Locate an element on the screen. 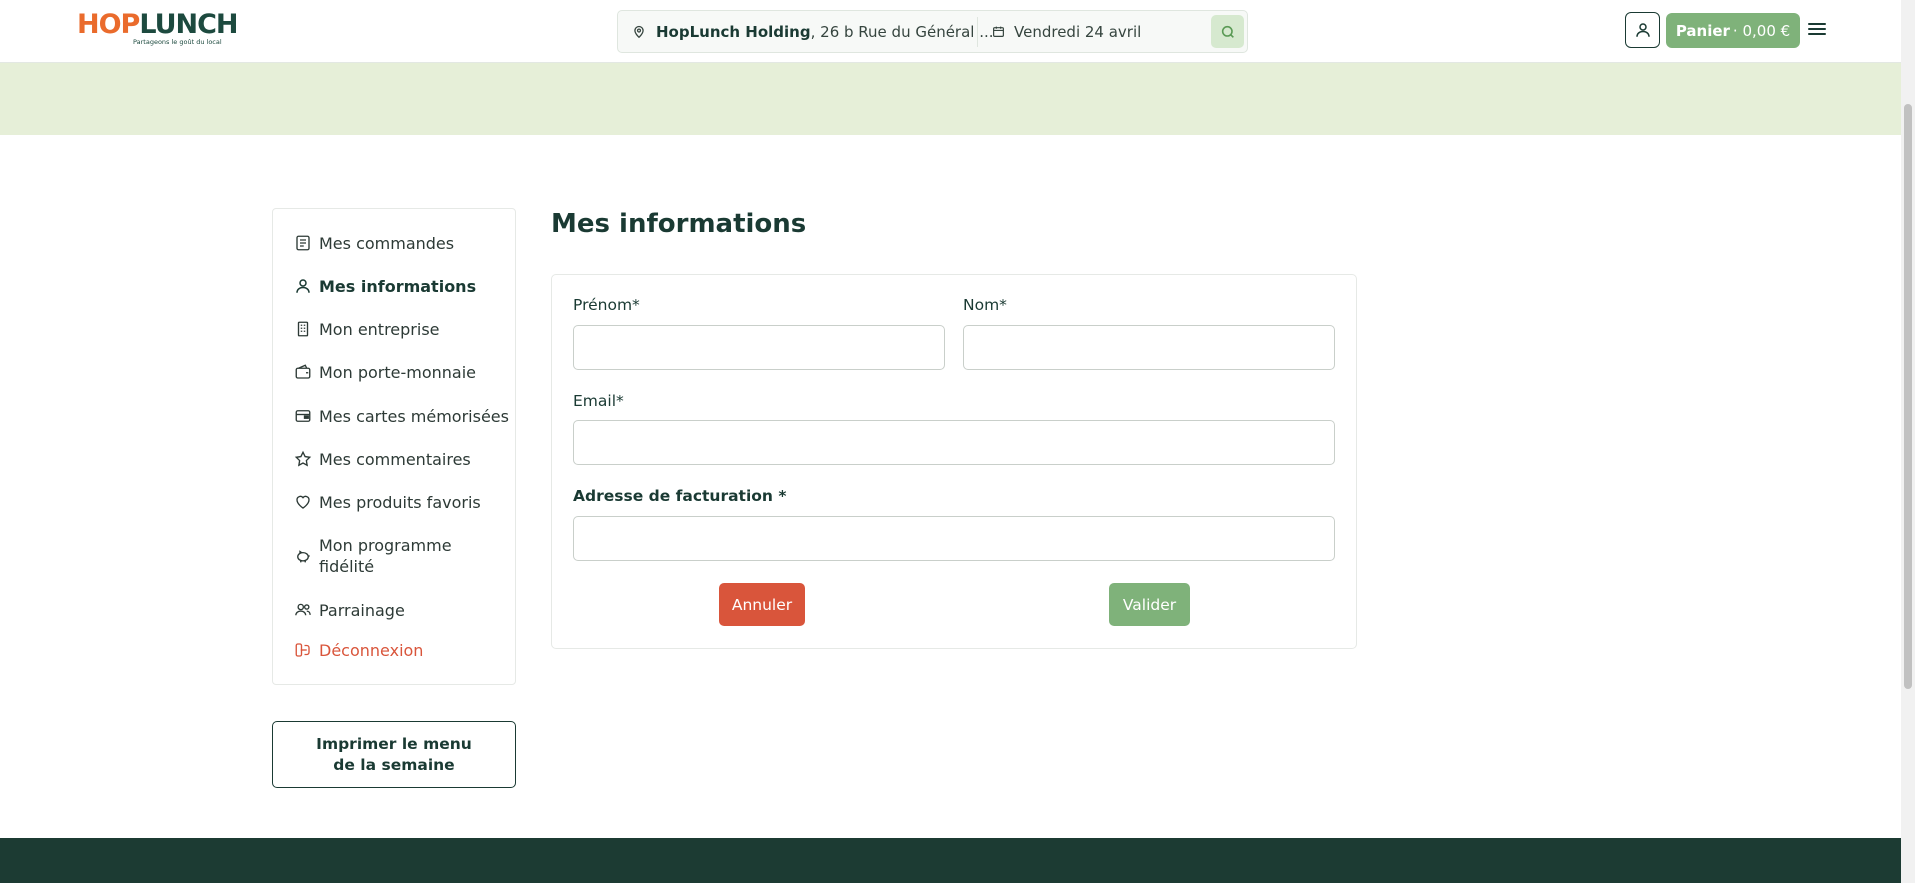 Image resolution: width=1915 pixels, height=883 pixels. sidebar-item-company: Mon entreprise is located at coordinates (401, 329).